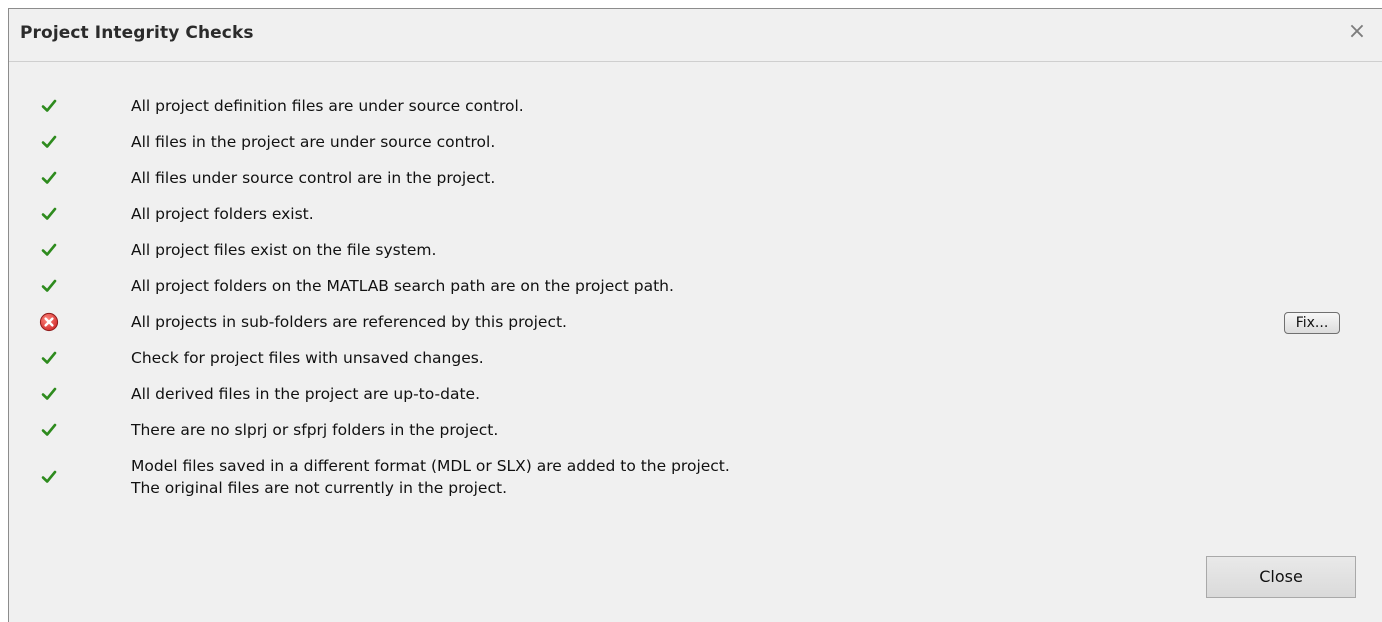 The width and height of the screenshot is (1382, 622). What do you see at coordinates (695, 216) in the screenshot?
I see `check-row: All project folders exist.` at bounding box center [695, 216].